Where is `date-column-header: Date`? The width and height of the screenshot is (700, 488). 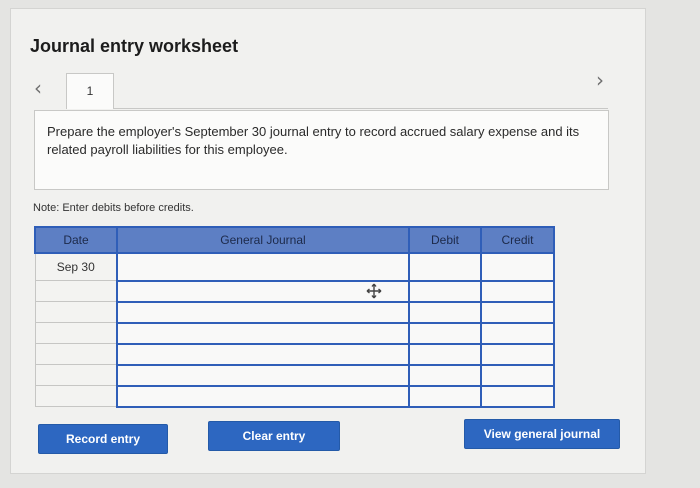 date-column-header: Date is located at coordinates (76, 240).